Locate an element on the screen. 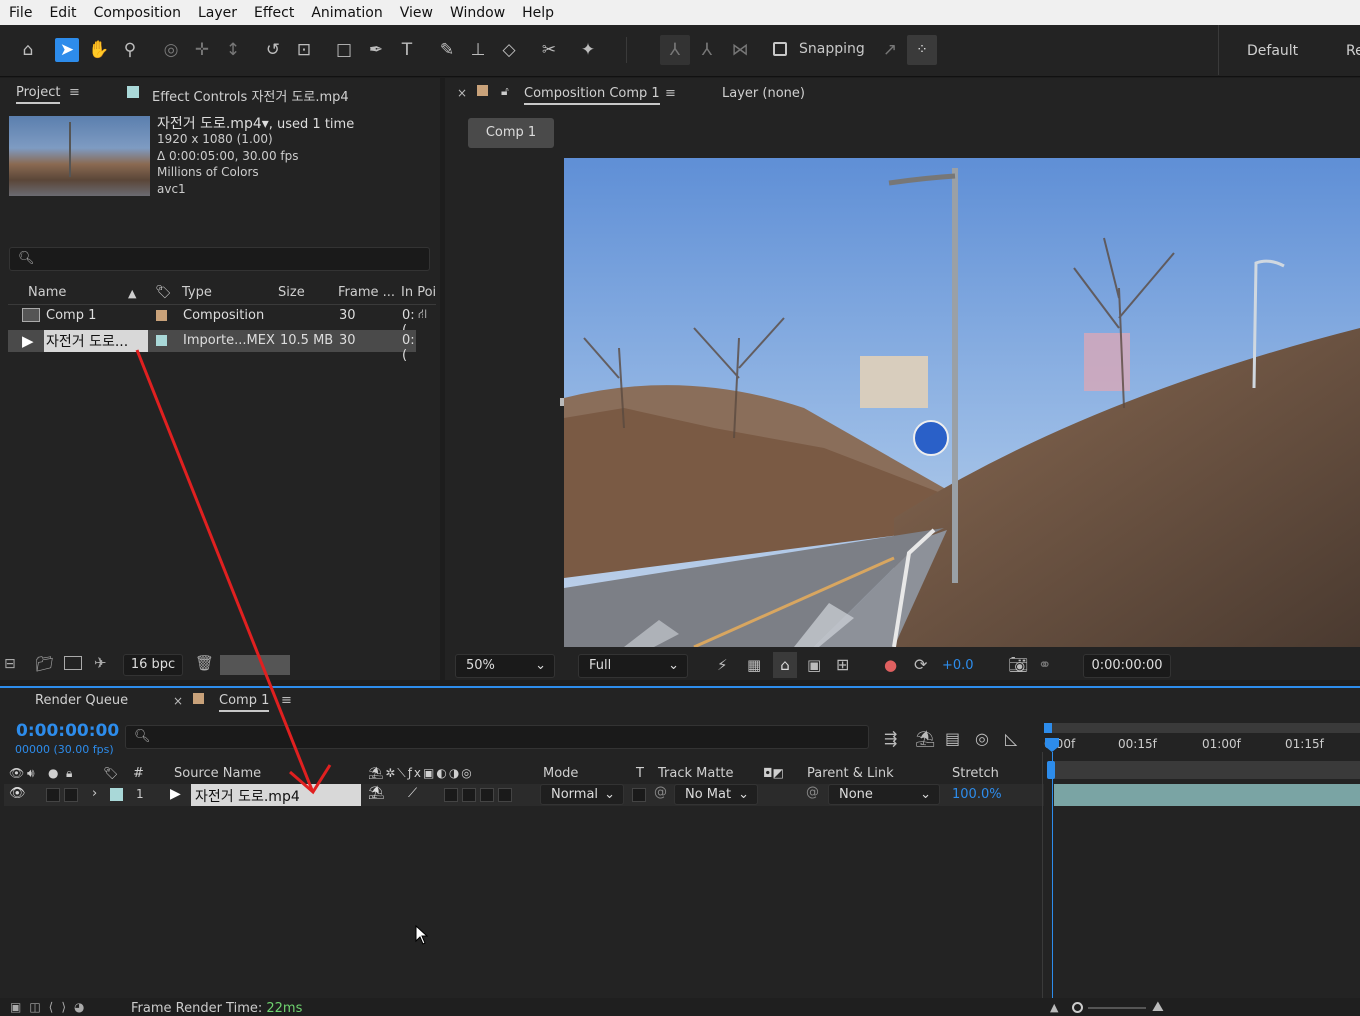 The image size is (1360, 1016). rotate-tool-icon: ↺ is located at coordinates (273, 50).